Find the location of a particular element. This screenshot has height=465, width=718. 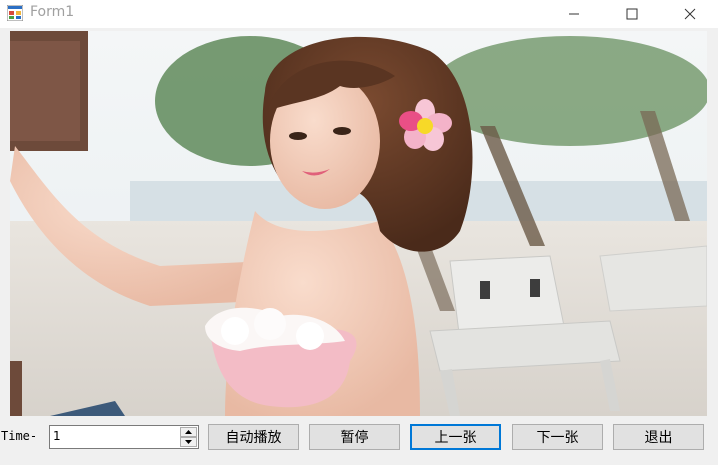

window-title: Form1 is located at coordinates (52, 12).